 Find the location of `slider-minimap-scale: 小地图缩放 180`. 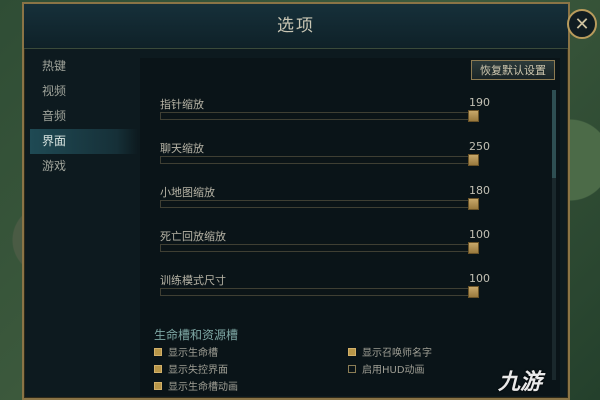

slider-minimap-scale: 小地图缩放 180 is located at coordinates (325, 204).